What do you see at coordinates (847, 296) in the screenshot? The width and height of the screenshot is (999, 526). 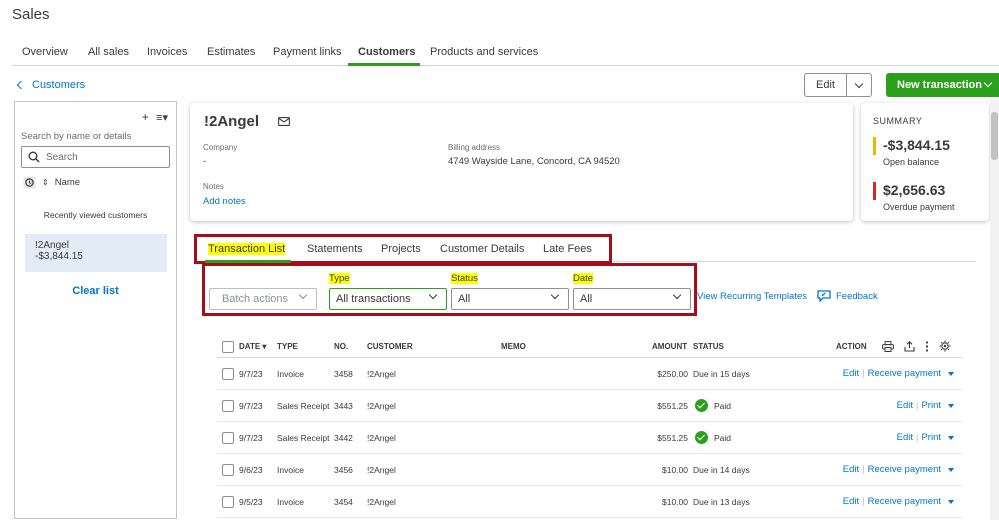 I see `feedback-link: Feedback` at bounding box center [847, 296].